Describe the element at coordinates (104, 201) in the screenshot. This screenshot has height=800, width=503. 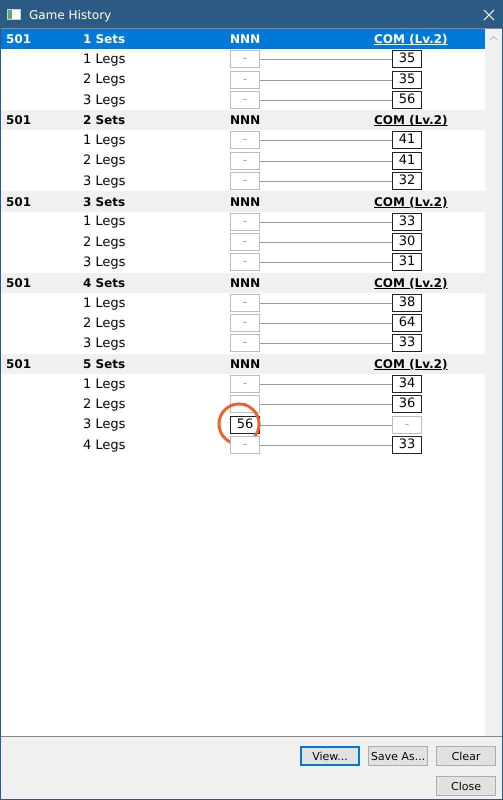
I see `set-label: 3 Sets` at that location.